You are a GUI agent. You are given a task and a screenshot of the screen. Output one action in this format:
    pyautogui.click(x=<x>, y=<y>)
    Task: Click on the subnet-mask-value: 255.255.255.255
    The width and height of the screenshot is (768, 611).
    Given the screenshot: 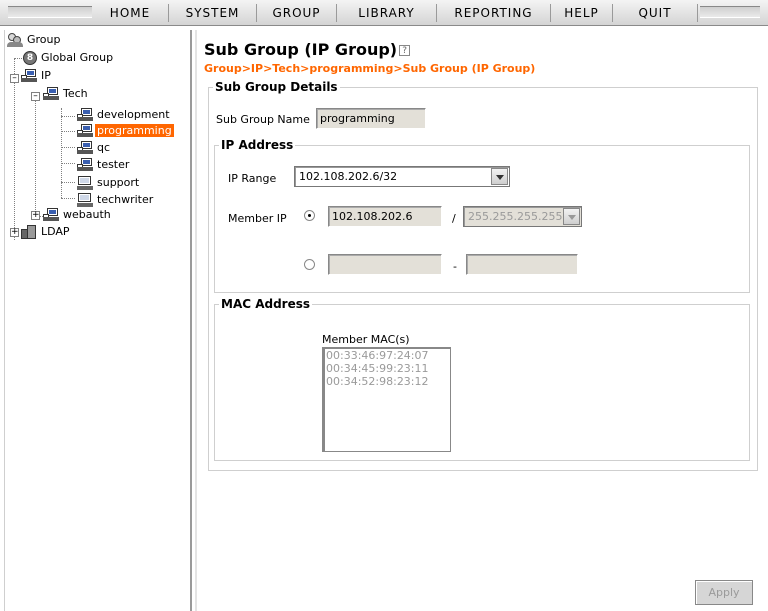 What is the action you would take?
    pyautogui.click(x=515, y=216)
    